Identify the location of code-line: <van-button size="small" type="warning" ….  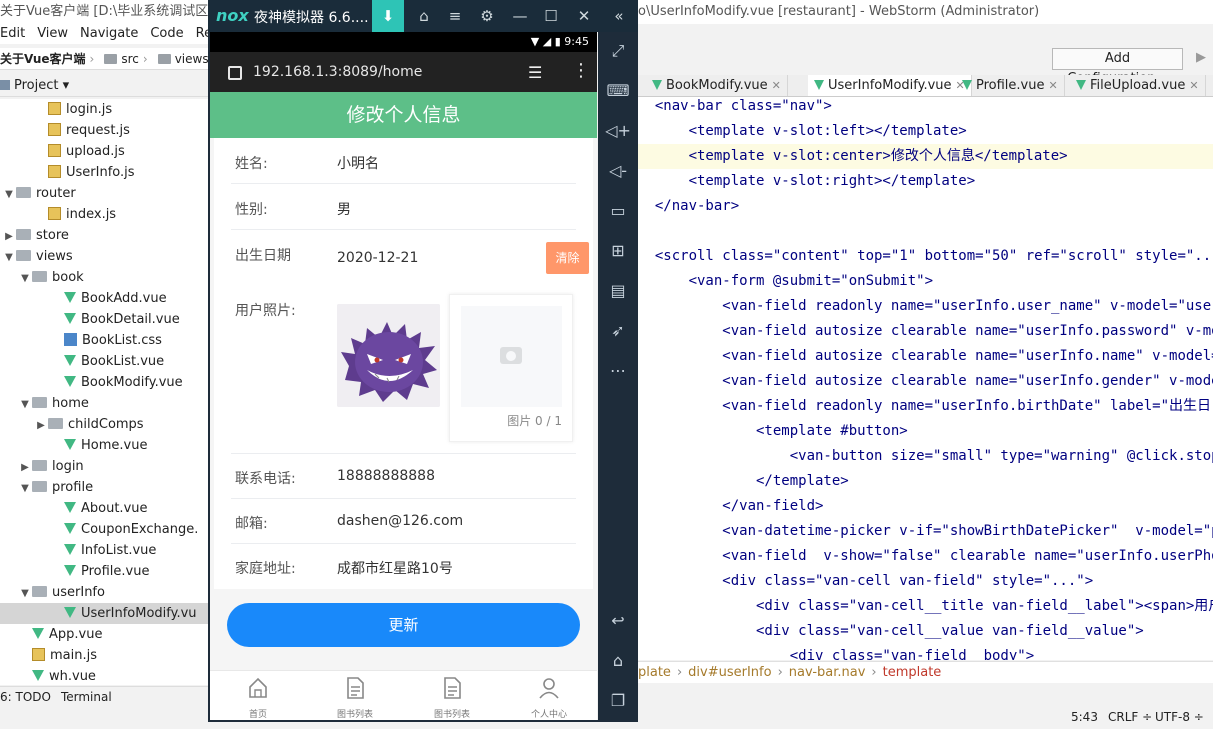
(925, 456).